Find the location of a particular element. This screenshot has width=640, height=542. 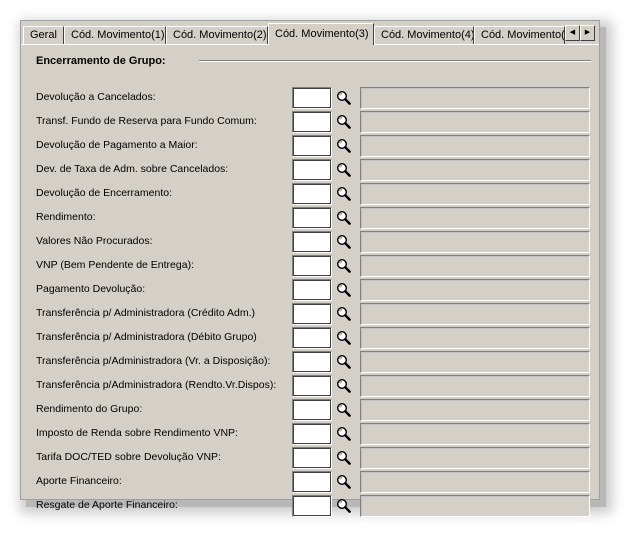

field-label: Imposto de Renda sobre Rendimento VNP: is located at coordinates (137, 433).